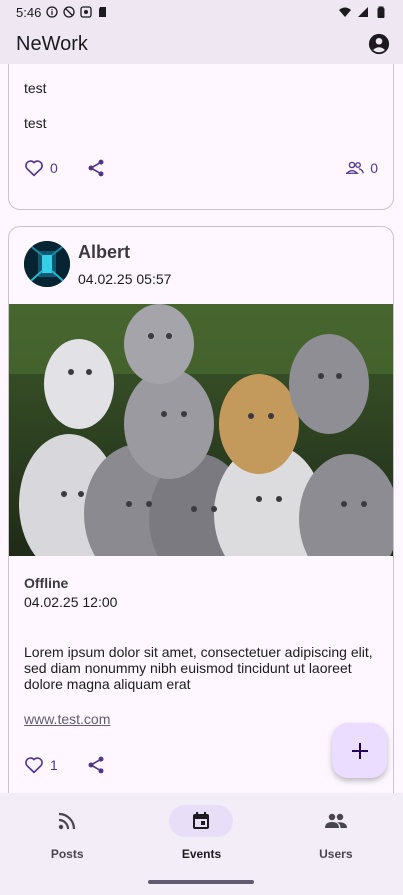 The image size is (403, 895). I want to click on event-actions: 1, so click(201, 765).